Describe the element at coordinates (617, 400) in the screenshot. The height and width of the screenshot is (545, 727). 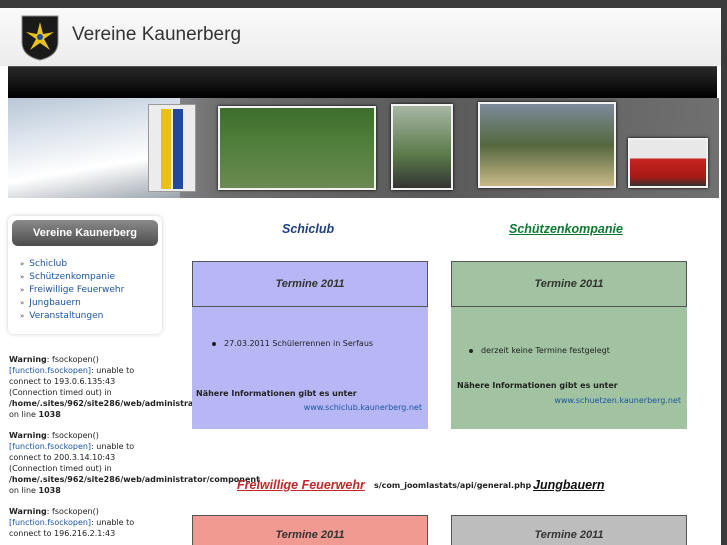
I see `schuetzen-link: www.schuetzen.kaunerberg.net` at that location.